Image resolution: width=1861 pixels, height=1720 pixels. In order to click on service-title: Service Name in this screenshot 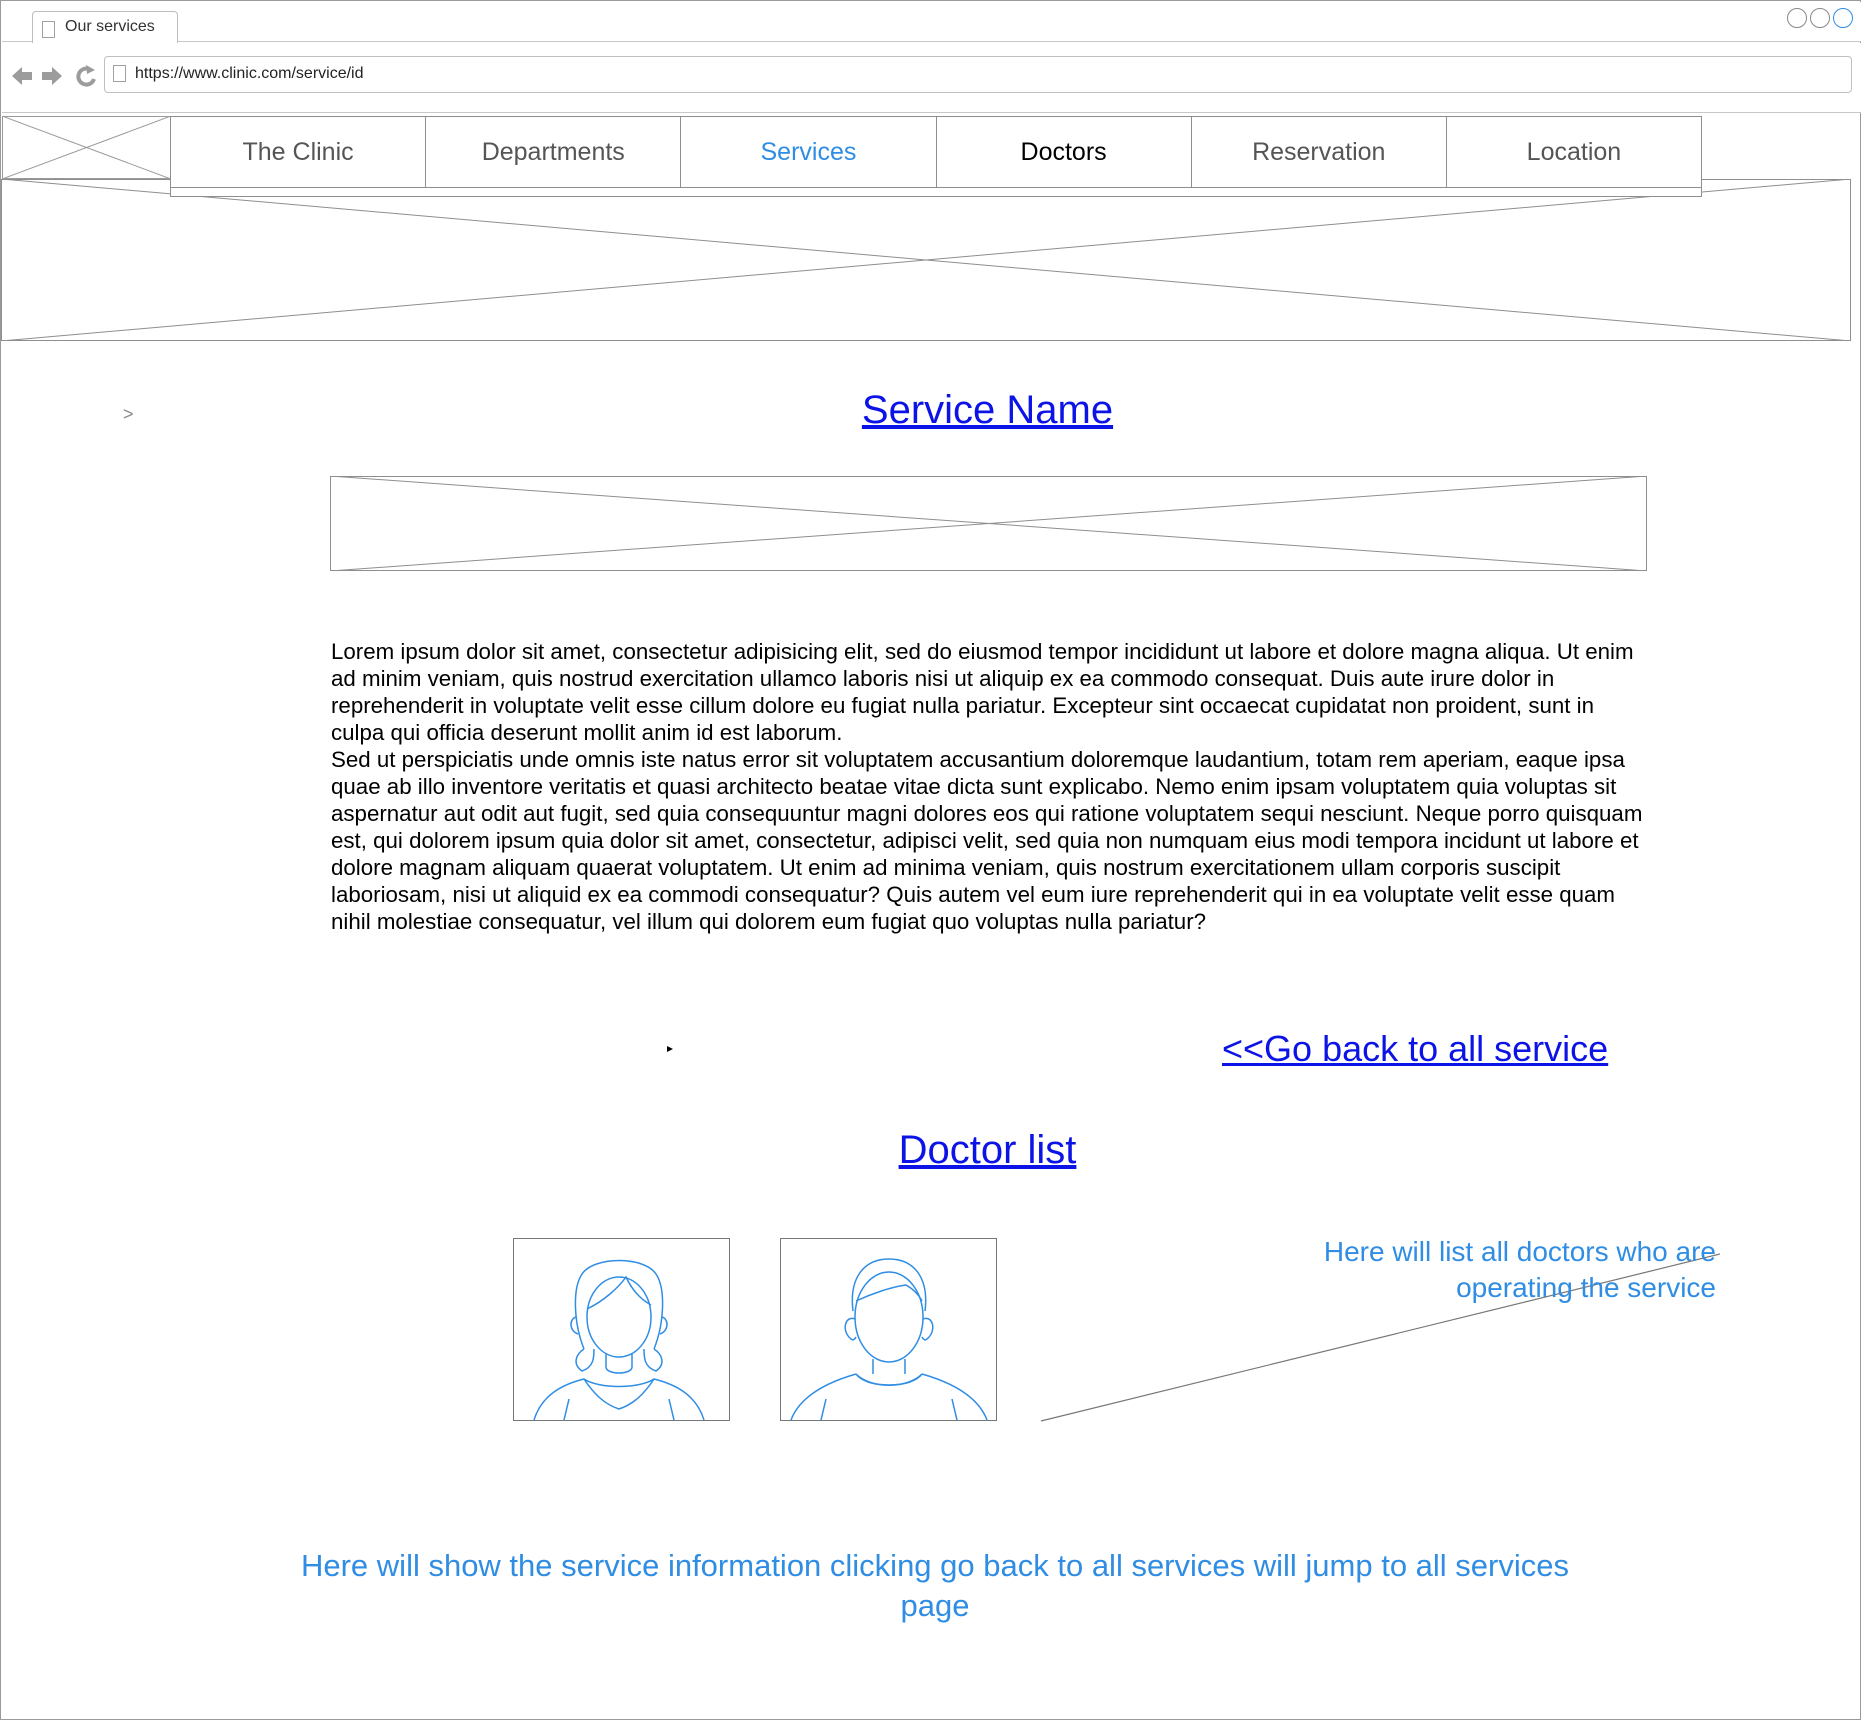, I will do `click(930, 410)`.